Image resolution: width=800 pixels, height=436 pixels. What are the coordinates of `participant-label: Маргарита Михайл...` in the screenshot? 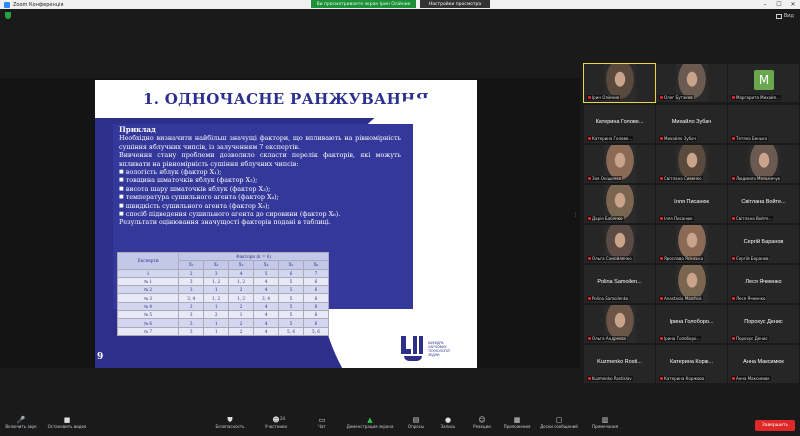 It's located at (756, 97).